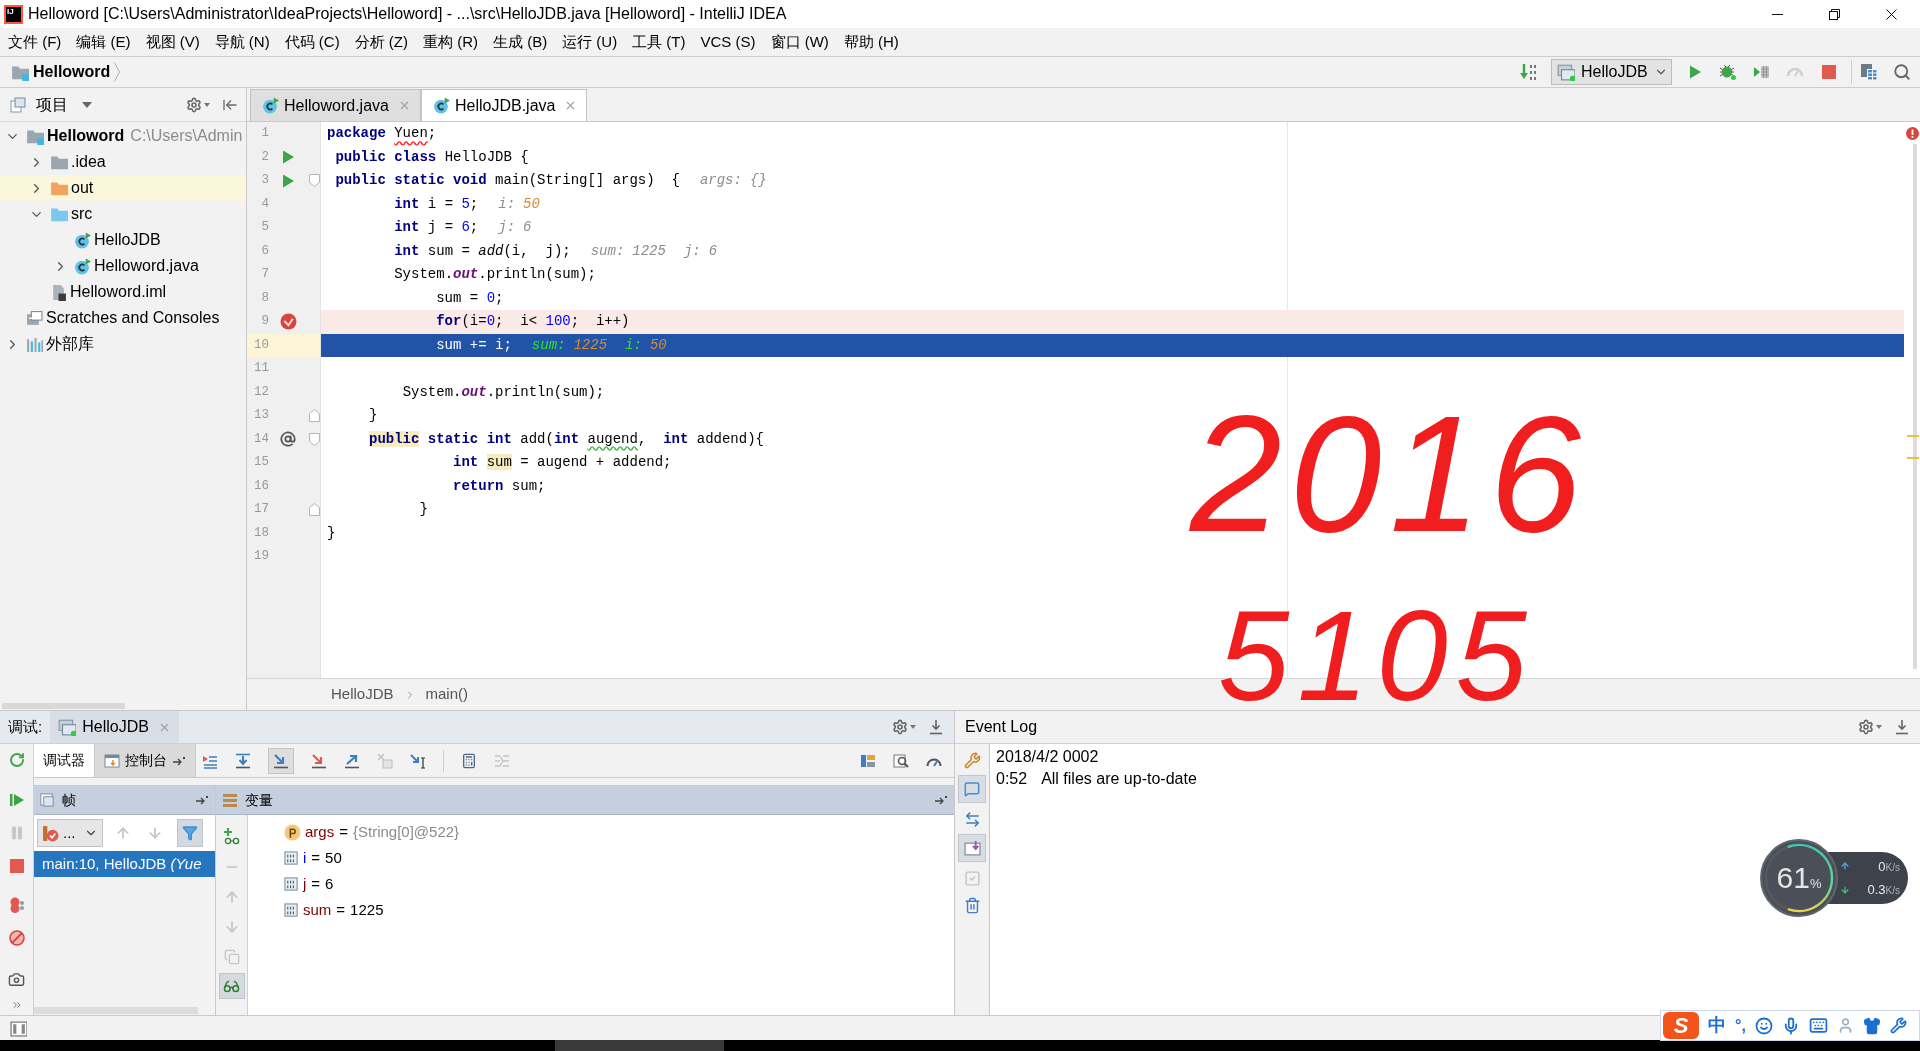 The image size is (1920, 1051). I want to click on checkbox-icon, so click(972, 878).